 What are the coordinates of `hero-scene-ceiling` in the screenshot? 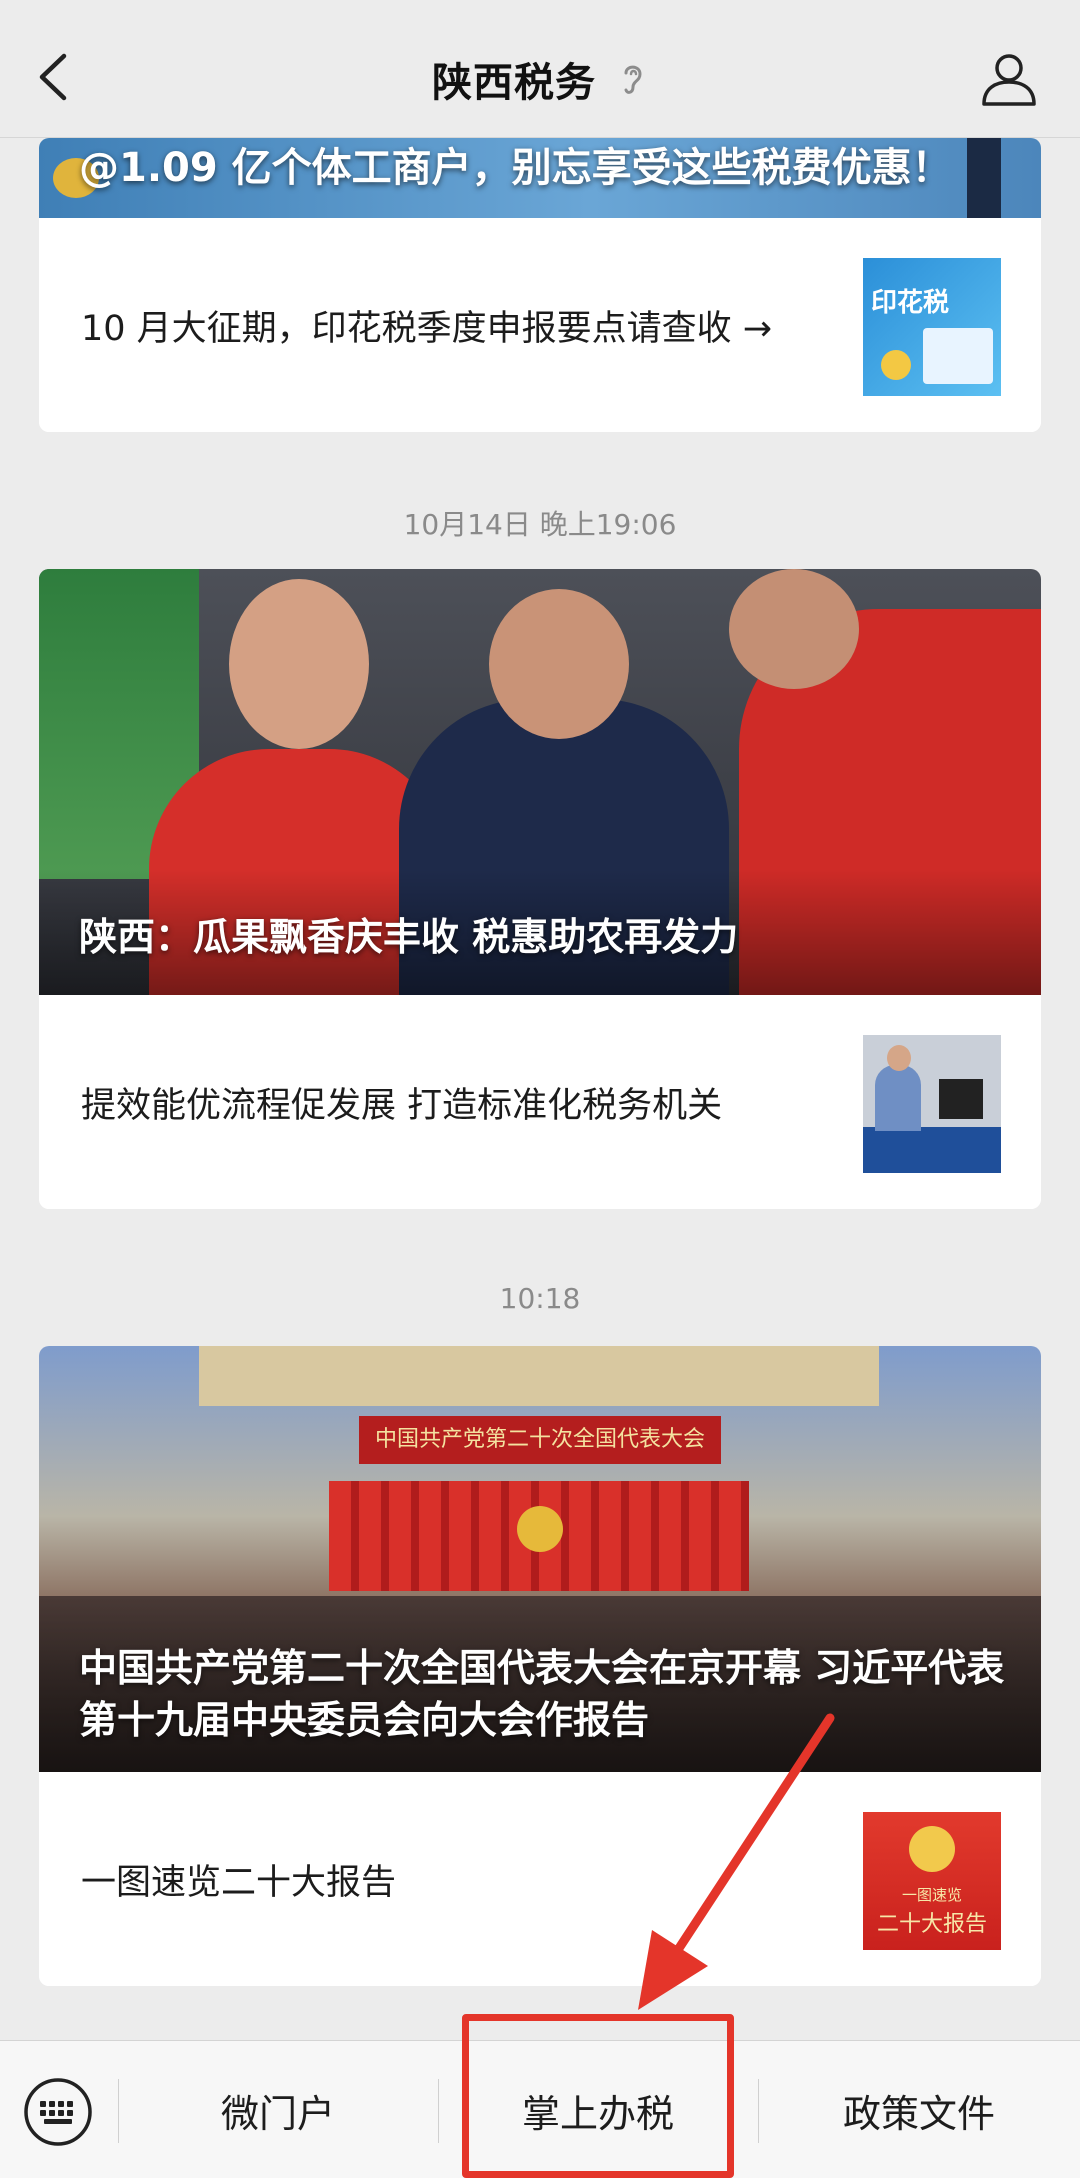 It's located at (539, 1376).